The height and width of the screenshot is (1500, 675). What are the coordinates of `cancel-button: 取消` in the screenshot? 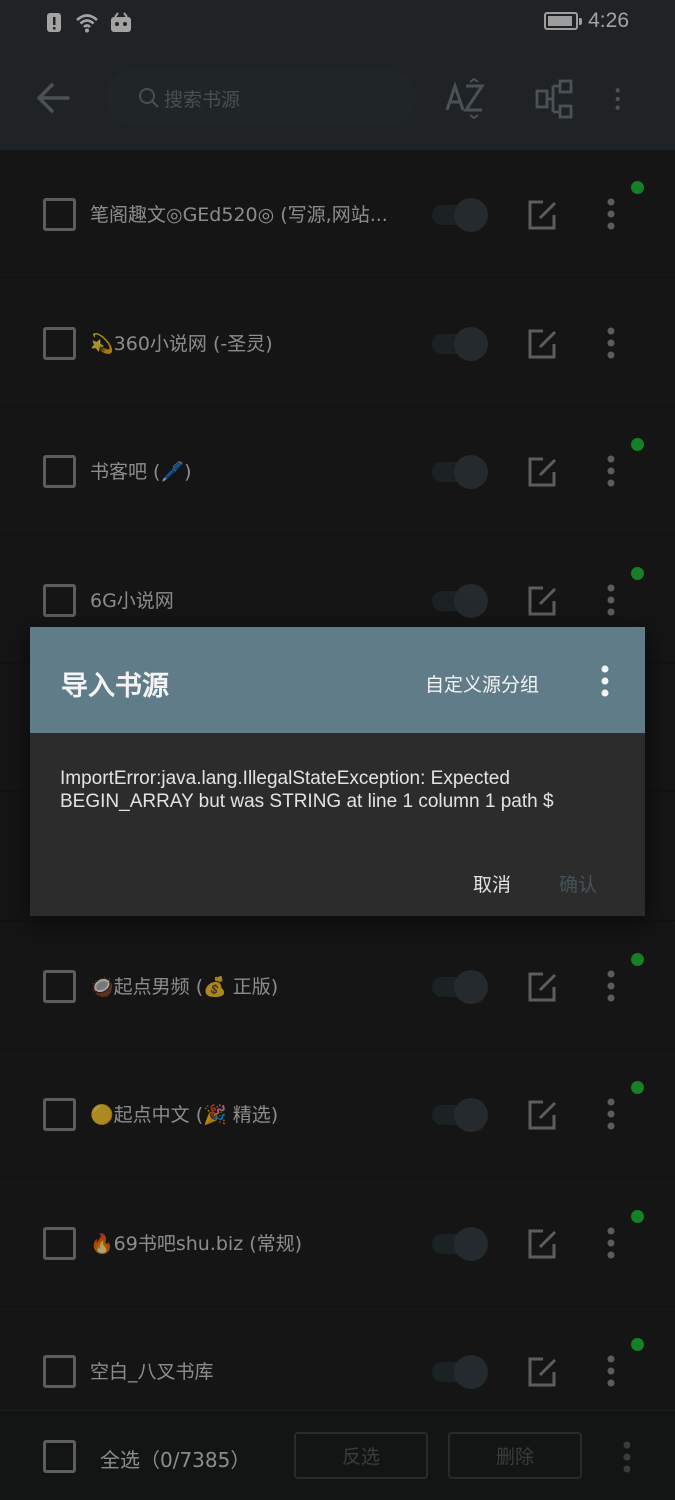 It's located at (492, 883).